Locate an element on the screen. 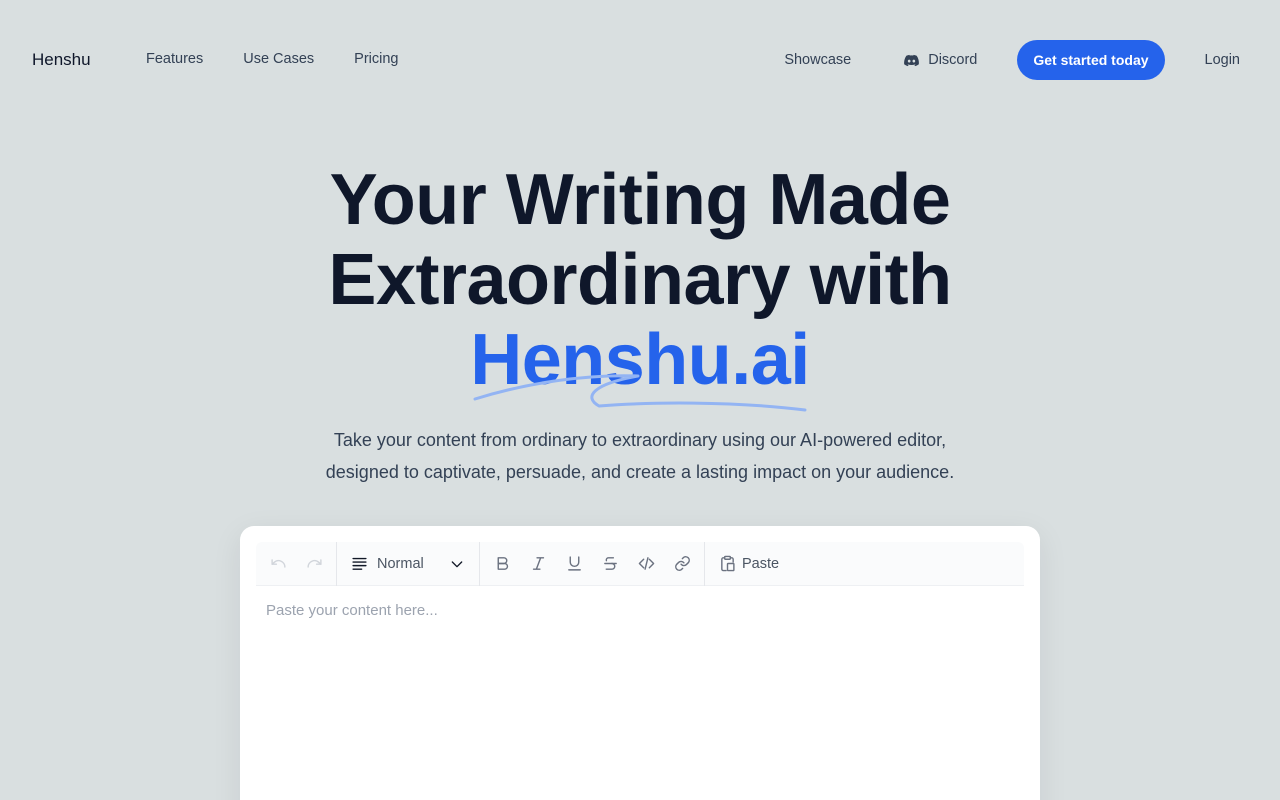  undo-icon is located at coordinates (278, 563).